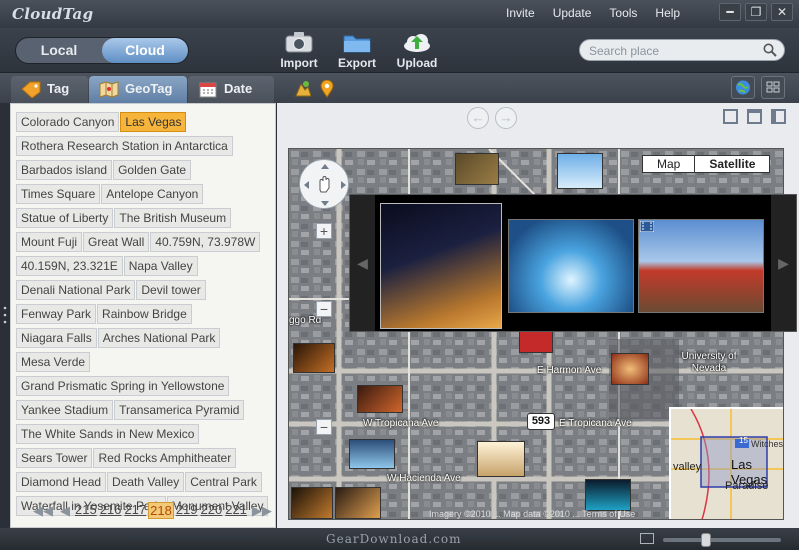  I want to click on geotag-chip: Niagara Falls, so click(56, 338).